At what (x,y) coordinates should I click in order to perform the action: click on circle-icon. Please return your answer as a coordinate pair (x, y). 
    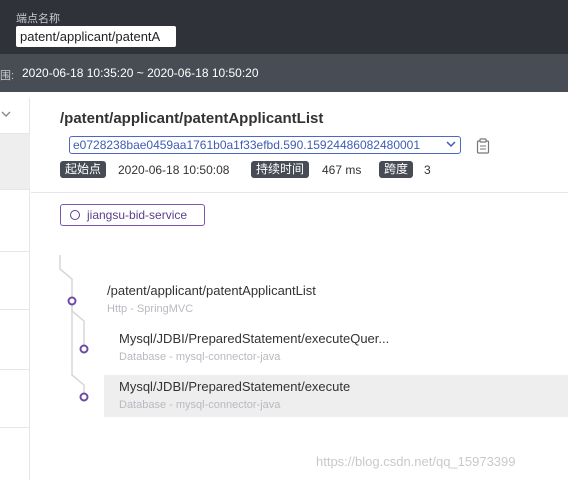
    Looking at the image, I should click on (75, 215).